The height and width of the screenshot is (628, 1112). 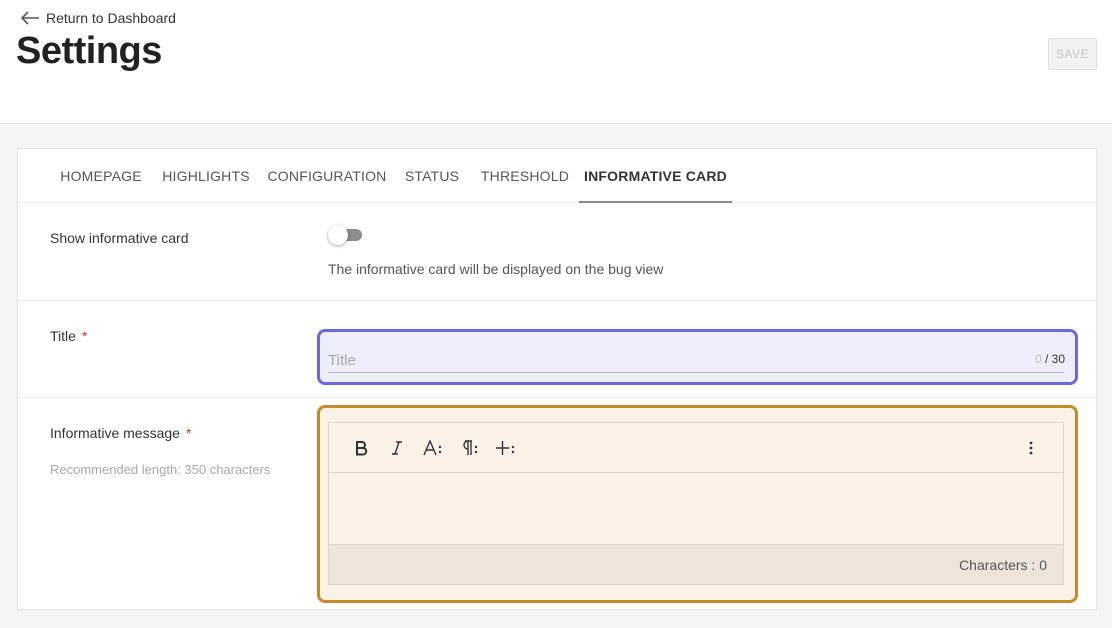 What do you see at coordinates (696, 448) in the screenshot?
I see `editor-toolbar` at bounding box center [696, 448].